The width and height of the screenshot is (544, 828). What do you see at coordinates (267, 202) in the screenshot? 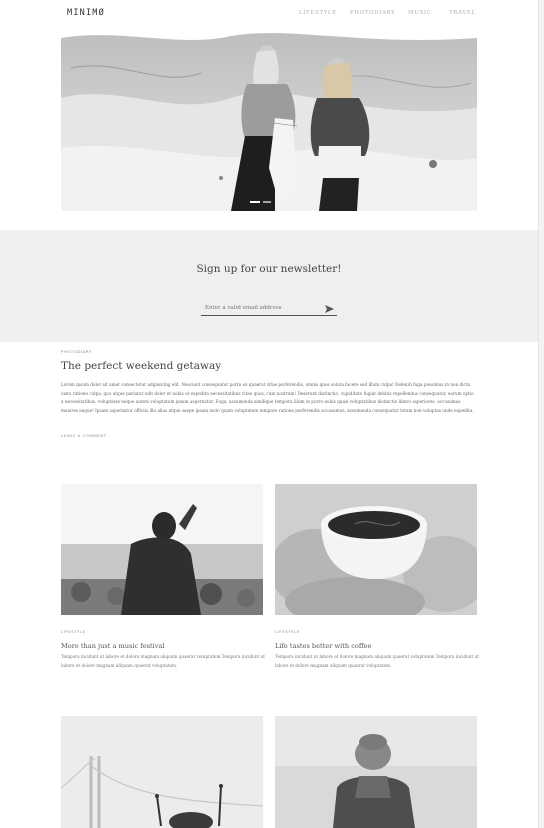
I see `slide-dot` at bounding box center [267, 202].